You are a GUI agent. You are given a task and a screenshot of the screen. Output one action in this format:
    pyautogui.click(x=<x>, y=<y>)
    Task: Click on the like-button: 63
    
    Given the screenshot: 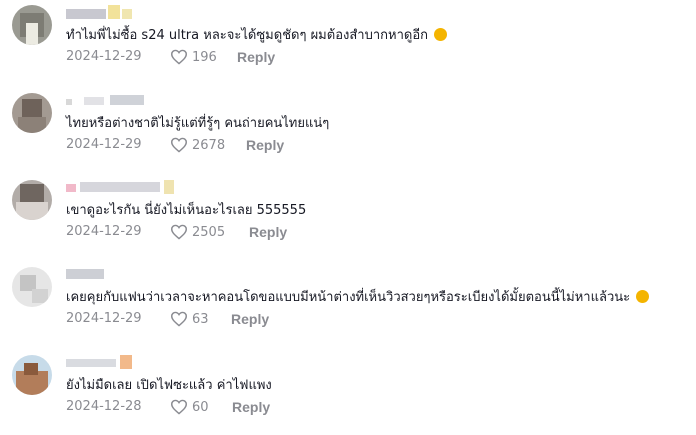 What is the action you would take?
    pyautogui.click(x=189, y=319)
    